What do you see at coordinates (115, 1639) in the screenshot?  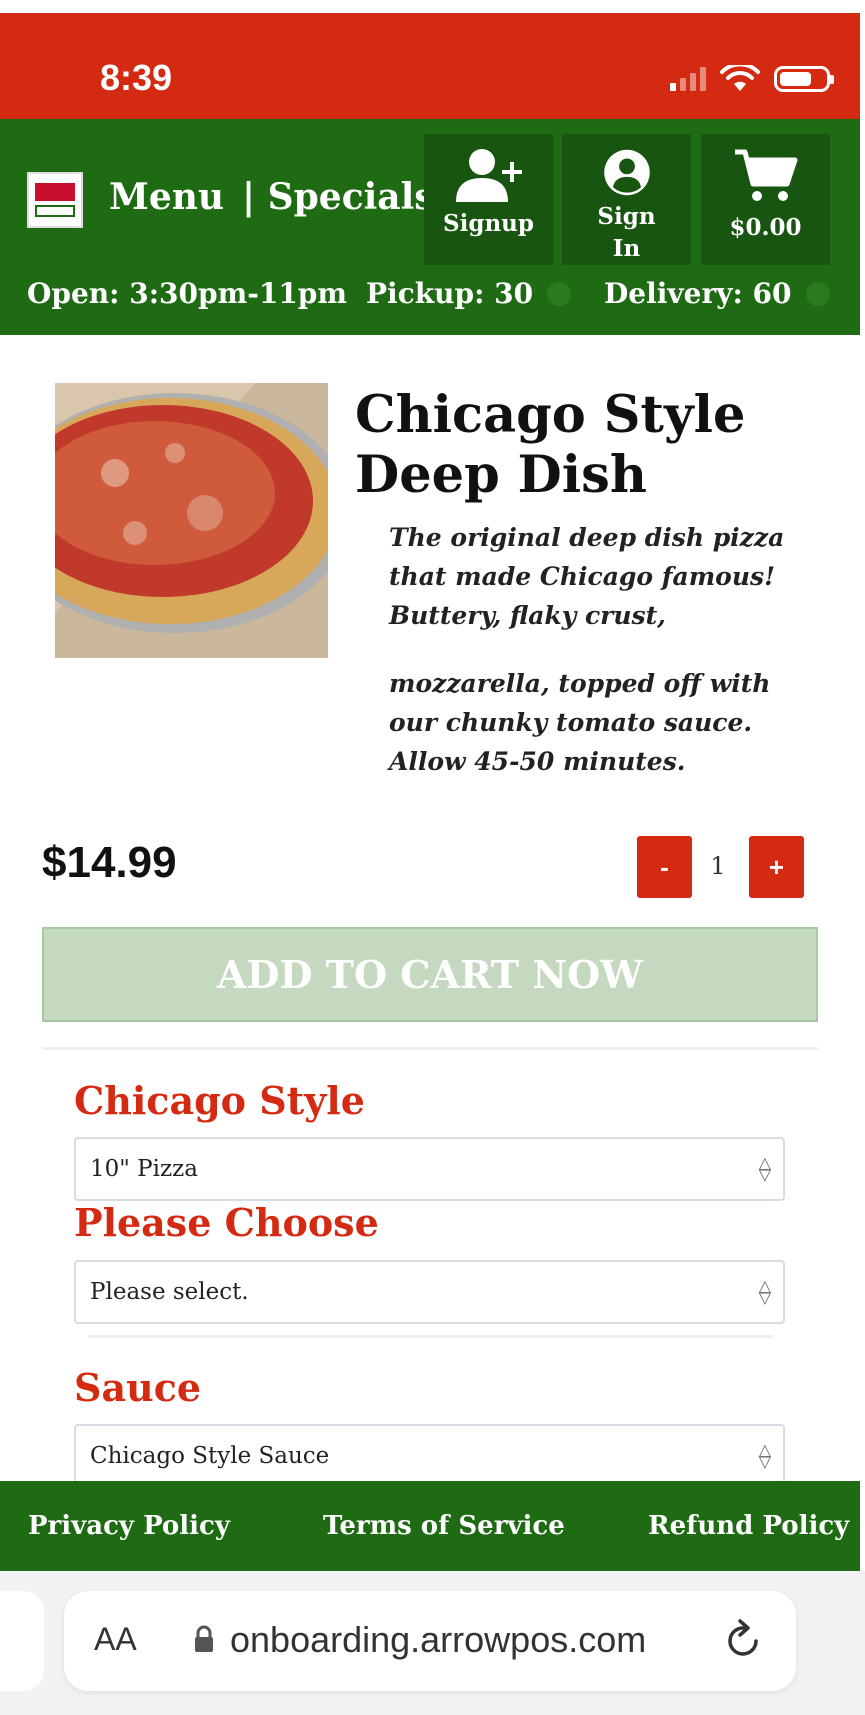 I see `text-size-button: AA` at bounding box center [115, 1639].